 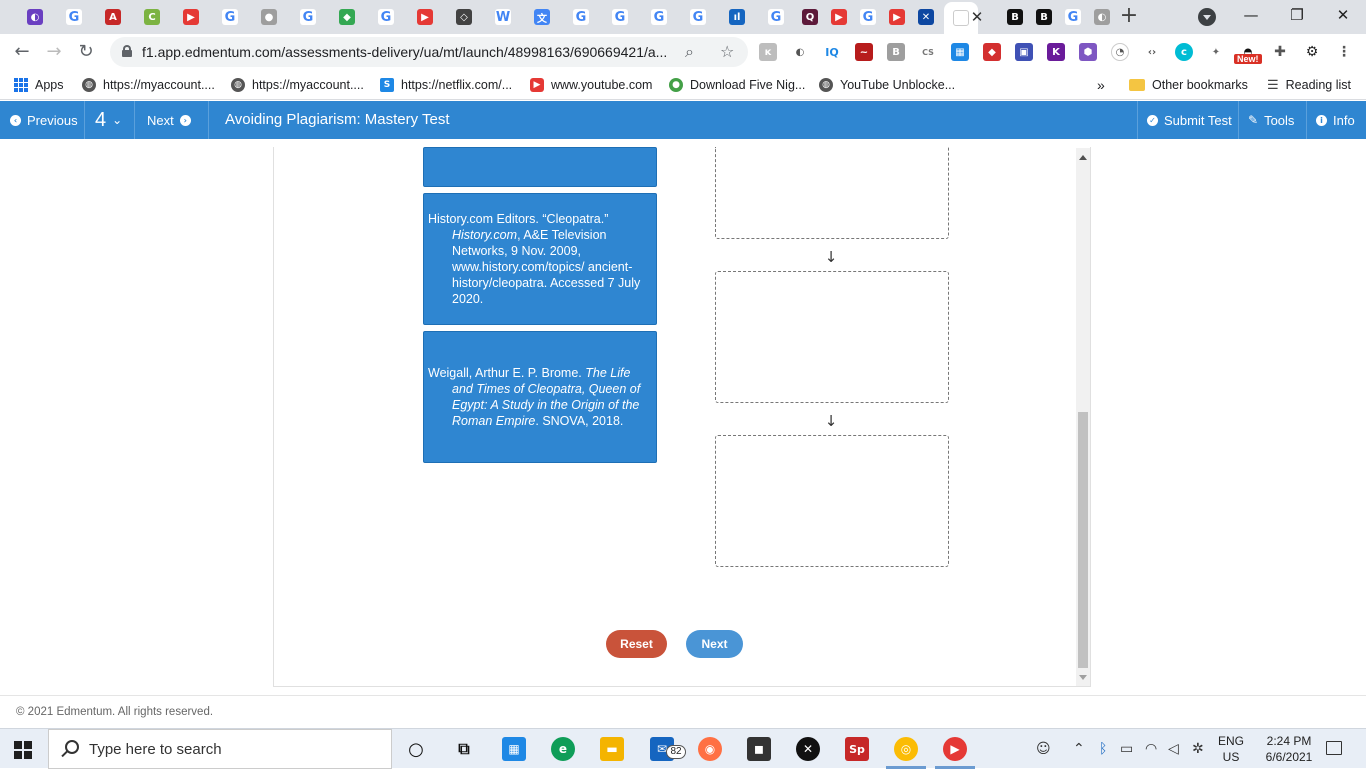 What do you see at coordinates (808, 749) in the screenshot?
I see `xbox-icon: ✕` at bounding box center [808, 749].